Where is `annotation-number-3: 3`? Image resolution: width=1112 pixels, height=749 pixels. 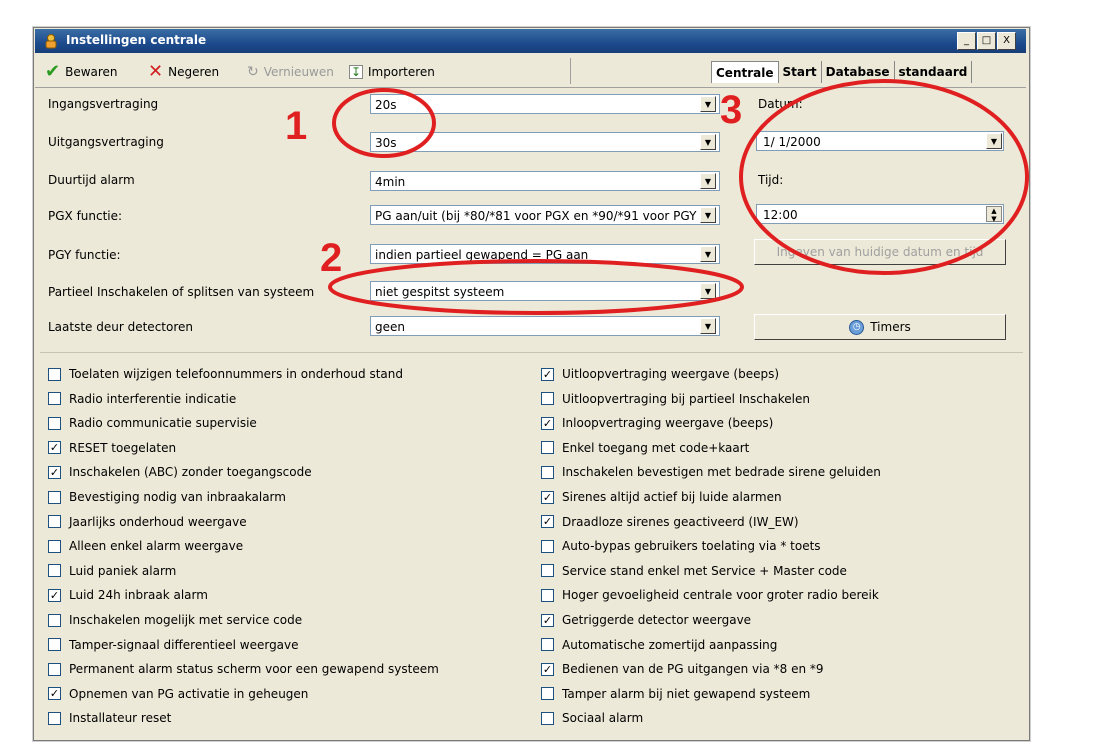 annotation-number-3: 3 is located at coordinates (731, 110).